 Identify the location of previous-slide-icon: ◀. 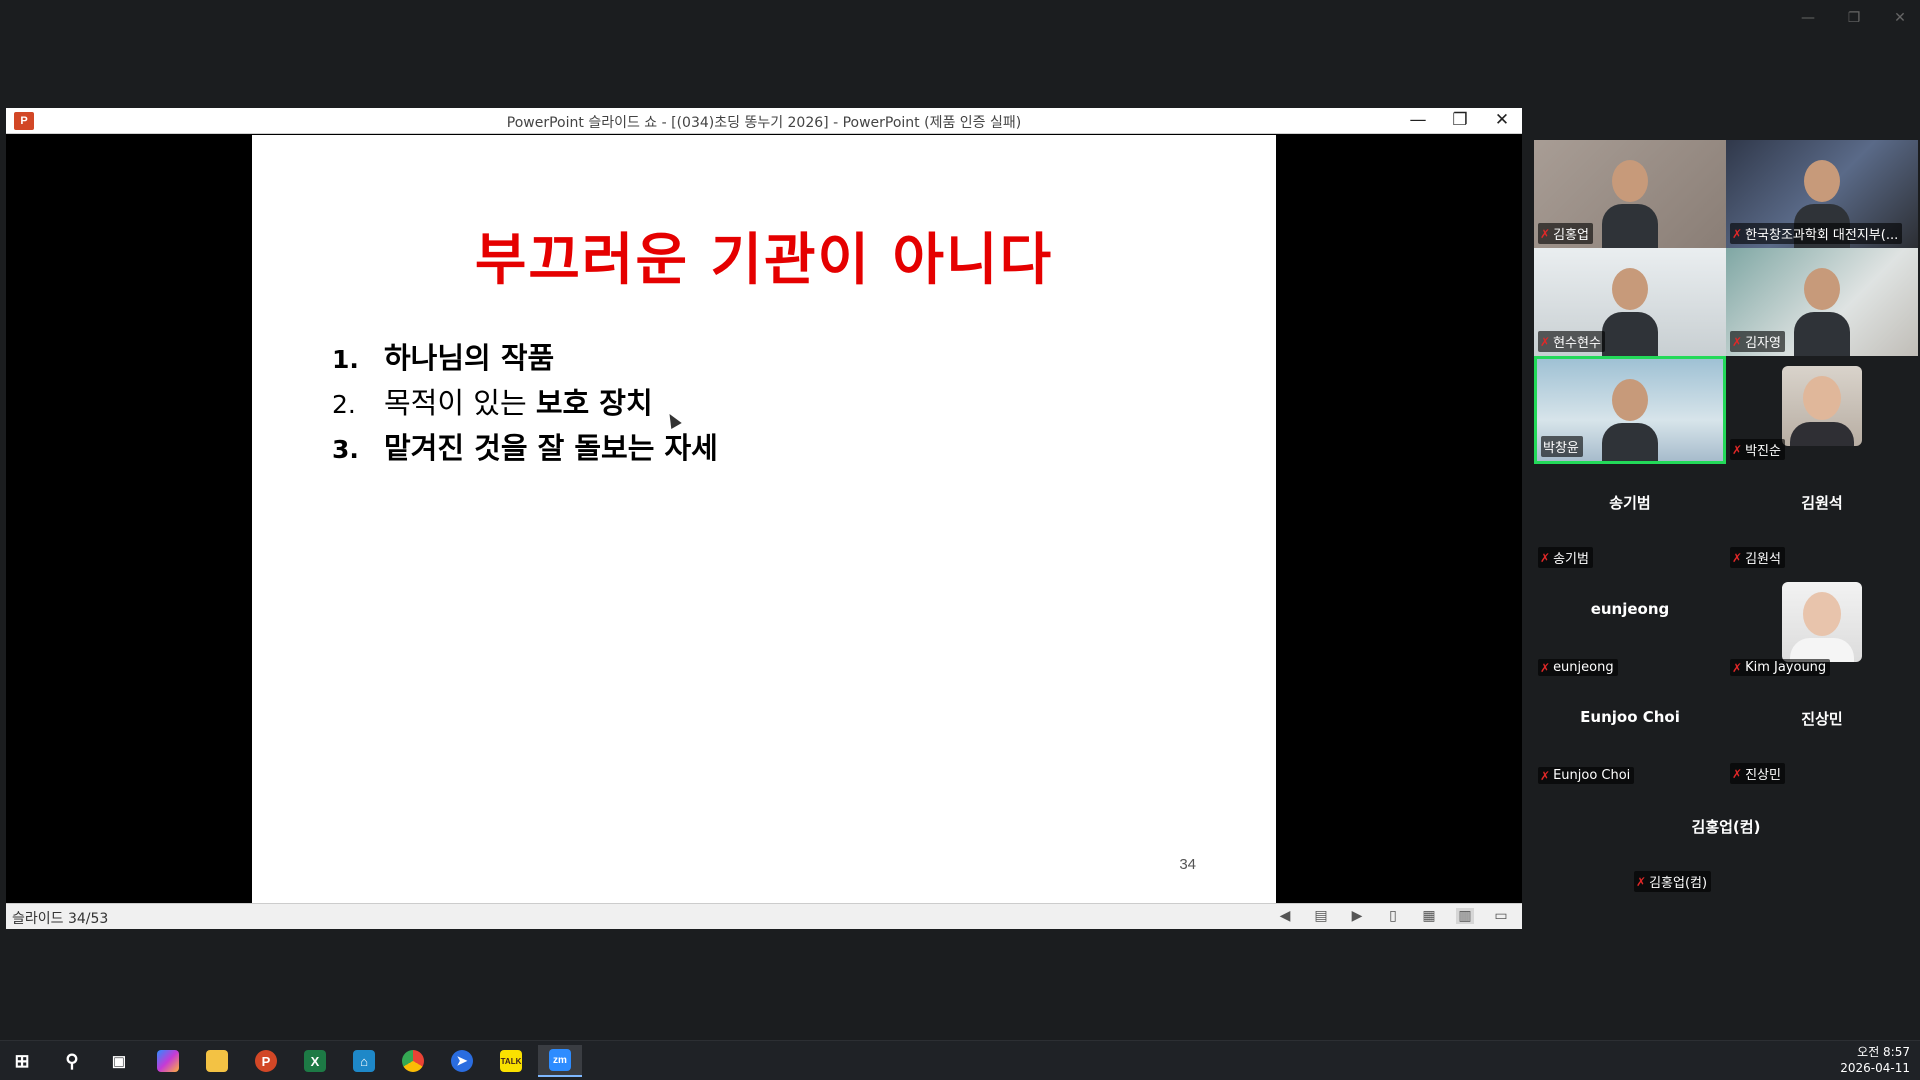
(1285, 916).